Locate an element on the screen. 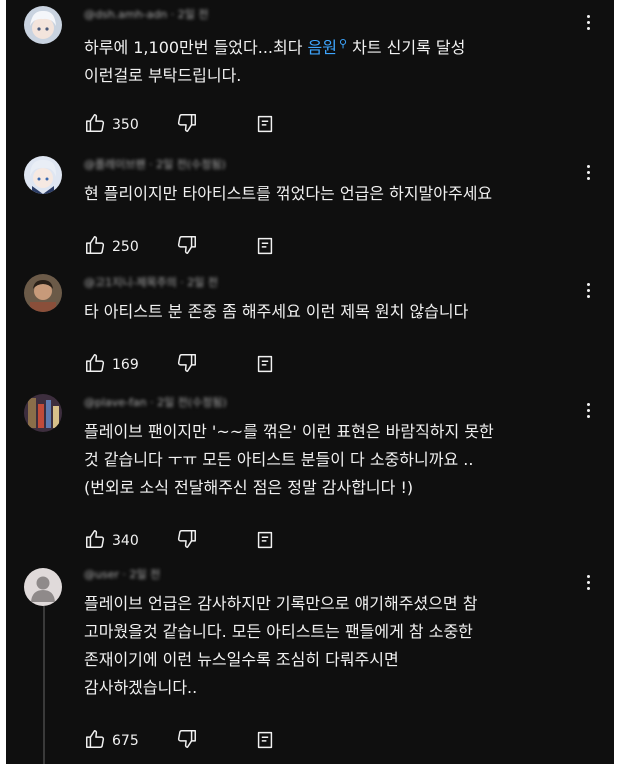  comment-text-line: 것 같습니다 ㅜㅠ 모든 아티스트 분들이 다 소중하니까요 .. is located at coordinates (329, 460).